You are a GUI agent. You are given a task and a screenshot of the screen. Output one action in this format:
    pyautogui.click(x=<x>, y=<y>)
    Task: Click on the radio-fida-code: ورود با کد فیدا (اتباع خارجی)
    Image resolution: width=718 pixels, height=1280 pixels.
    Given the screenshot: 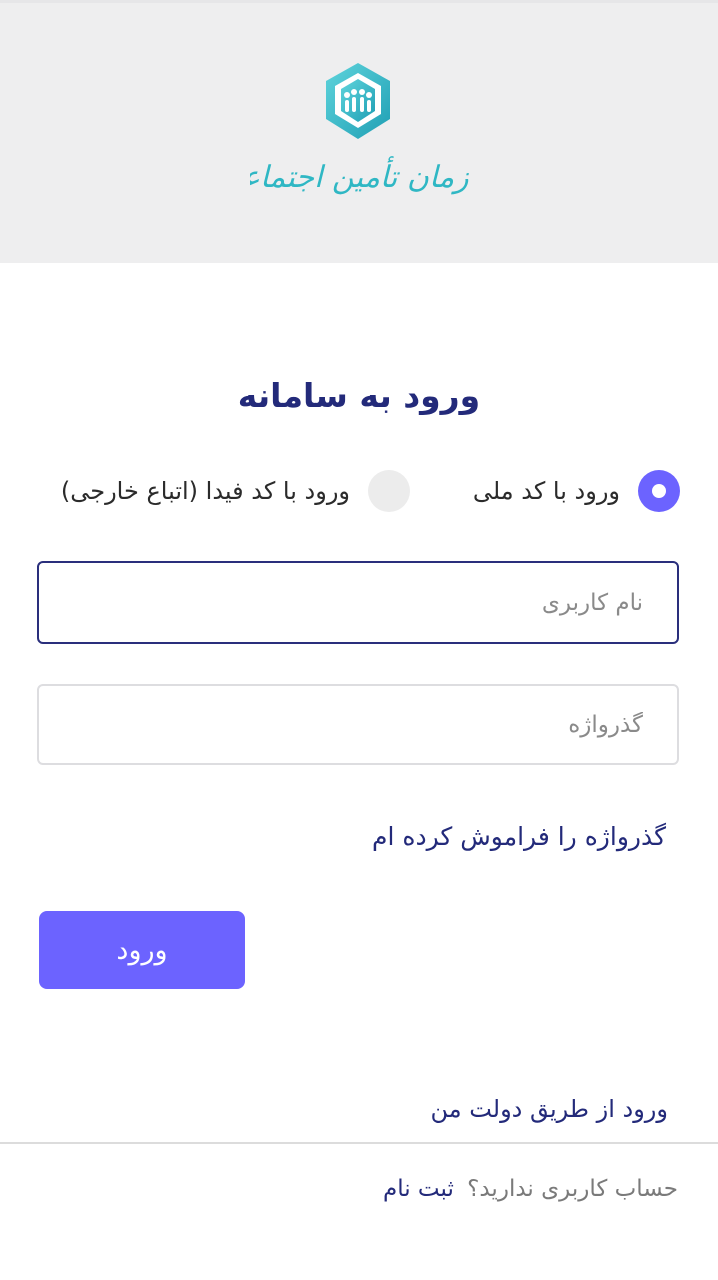 What is the action you would take?
    pyautogui.click(x=235, y=491)
    